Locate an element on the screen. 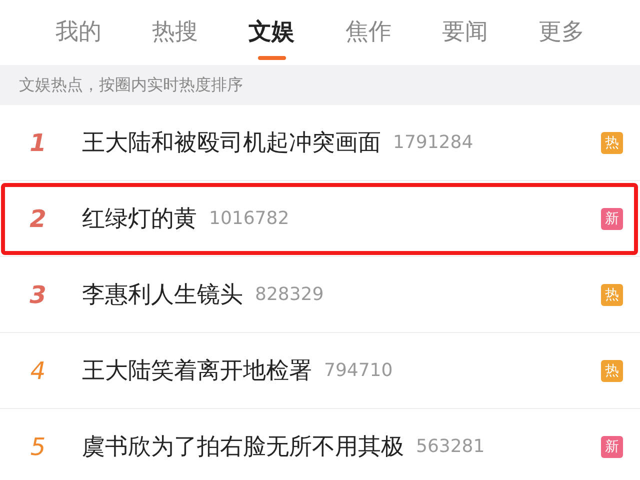 The width and height of the screenshot is (640, 480). list-row: 5 虞书欣为了拍右脸无所不用其极 563281 新 is located at coordinates (320, 444).